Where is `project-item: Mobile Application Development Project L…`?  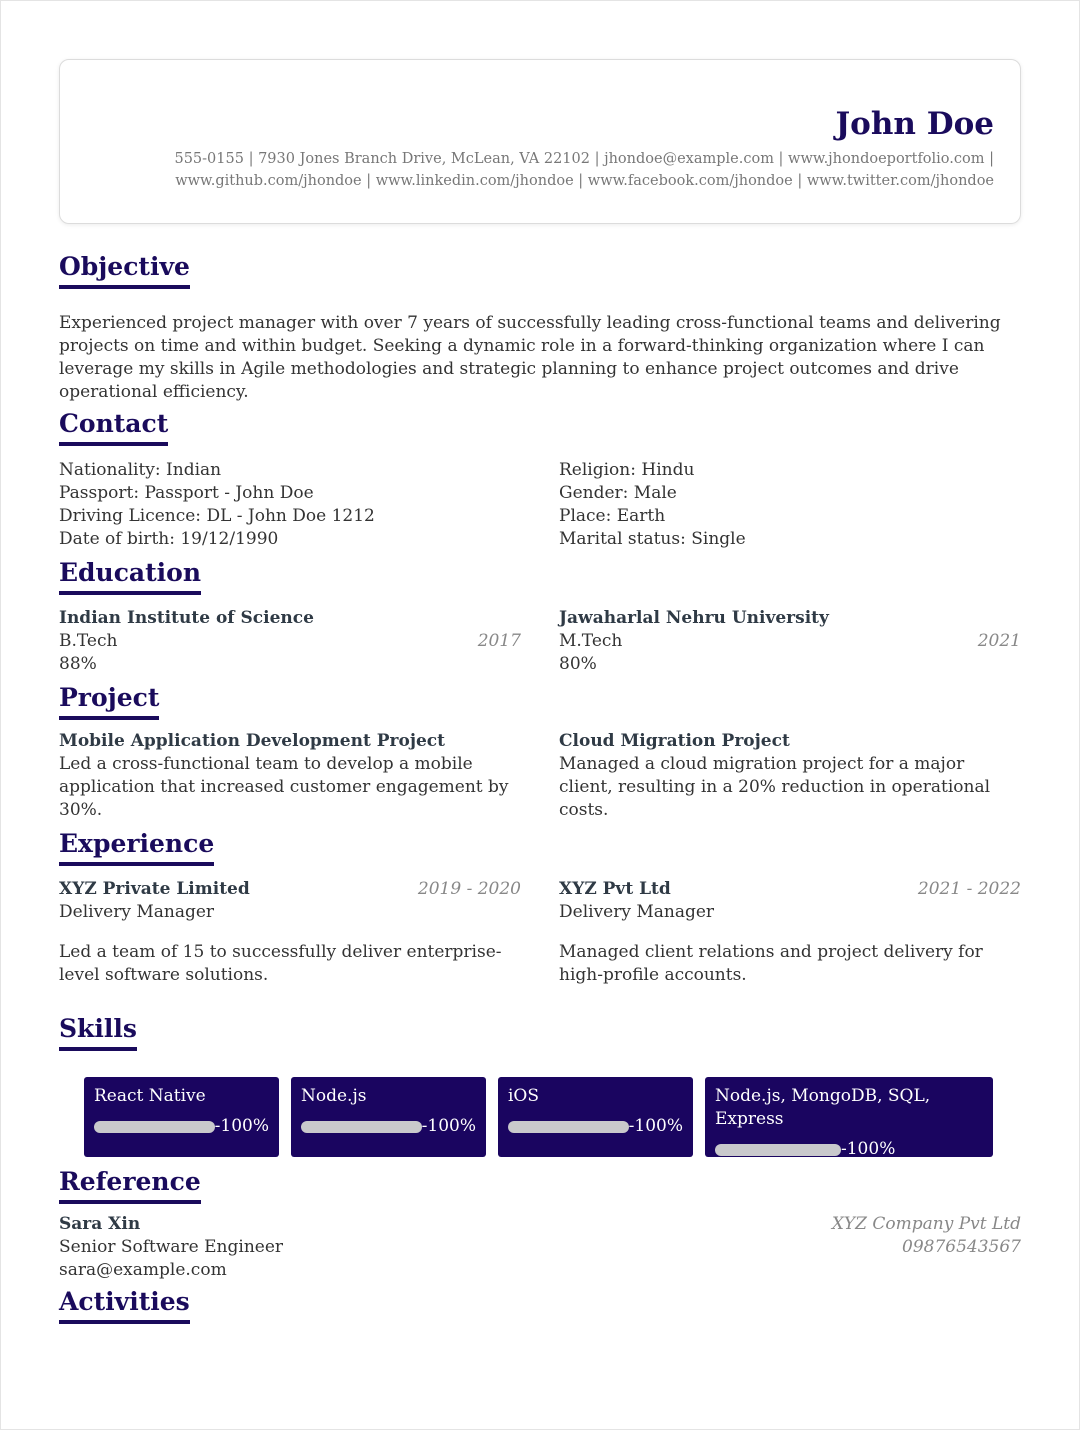
project-item: Mobile Application Development Project L… is located at coordinates (290, 776).